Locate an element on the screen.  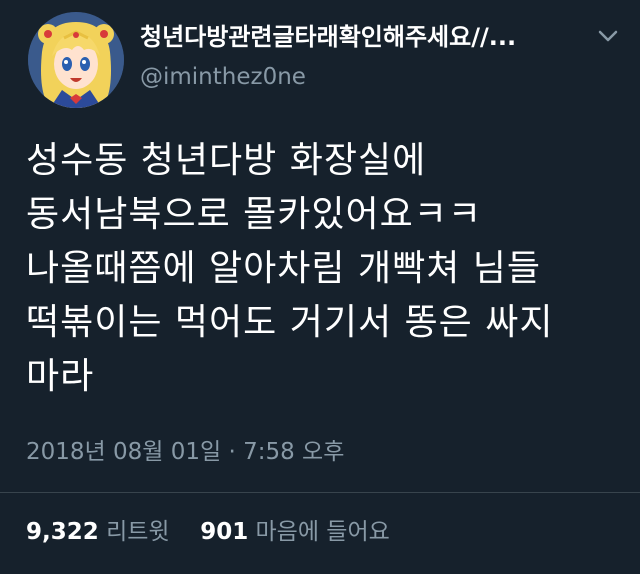
avatar is located at coordinates (76, 60).